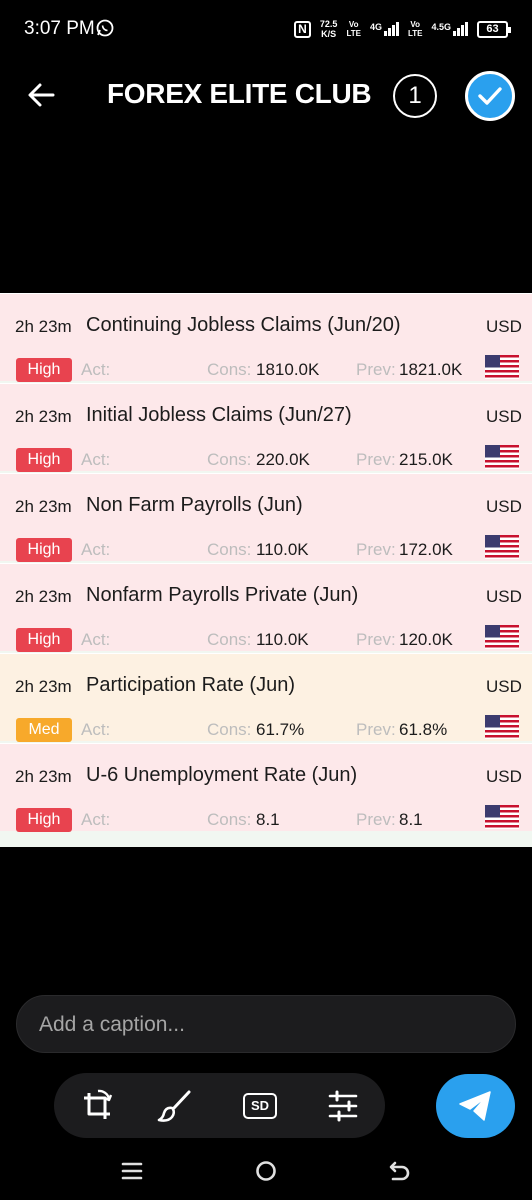 The height and width of the screenshot is (1200, 532). I want to click on consensus-value: 220.0K, so click(283, 459).